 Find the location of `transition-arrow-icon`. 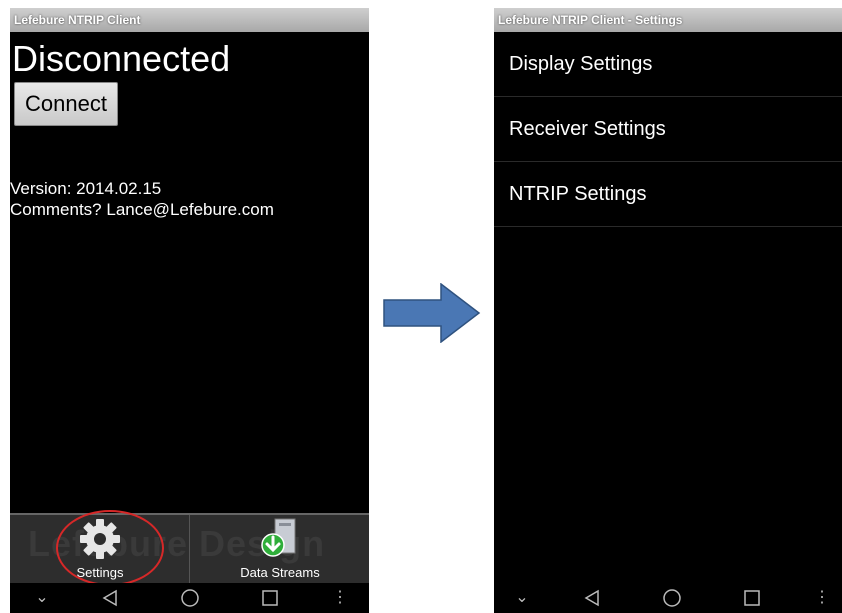

transition-arrow-icon is located at coordinates (432, 313).